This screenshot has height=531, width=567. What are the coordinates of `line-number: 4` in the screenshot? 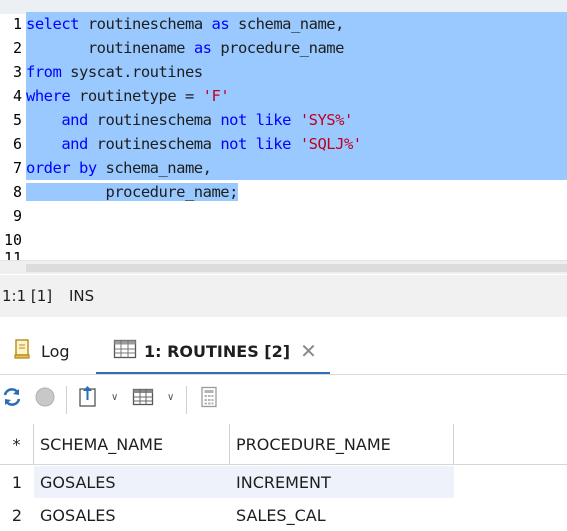 It's located at (17, 96).